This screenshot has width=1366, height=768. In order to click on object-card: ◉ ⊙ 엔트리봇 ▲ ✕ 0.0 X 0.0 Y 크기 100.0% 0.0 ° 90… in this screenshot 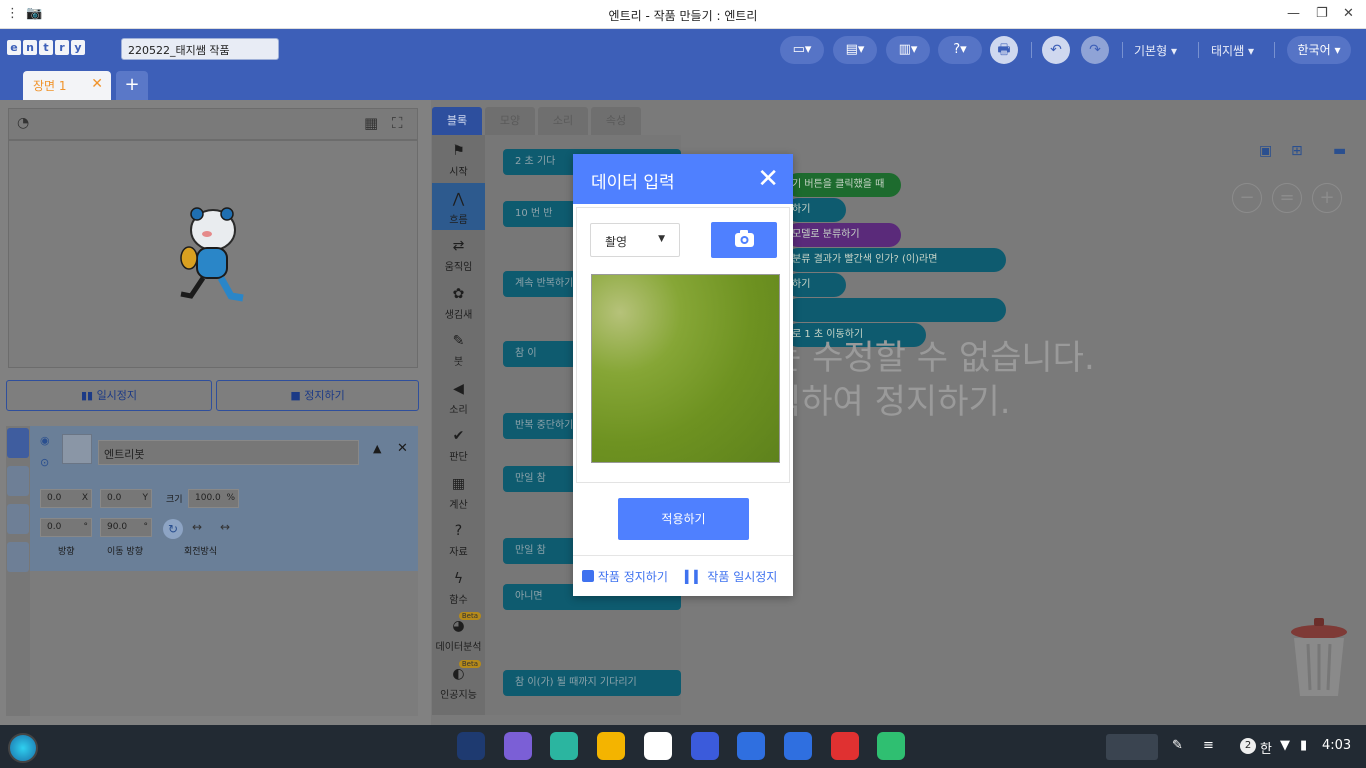, I will do `click(224, 498)`.